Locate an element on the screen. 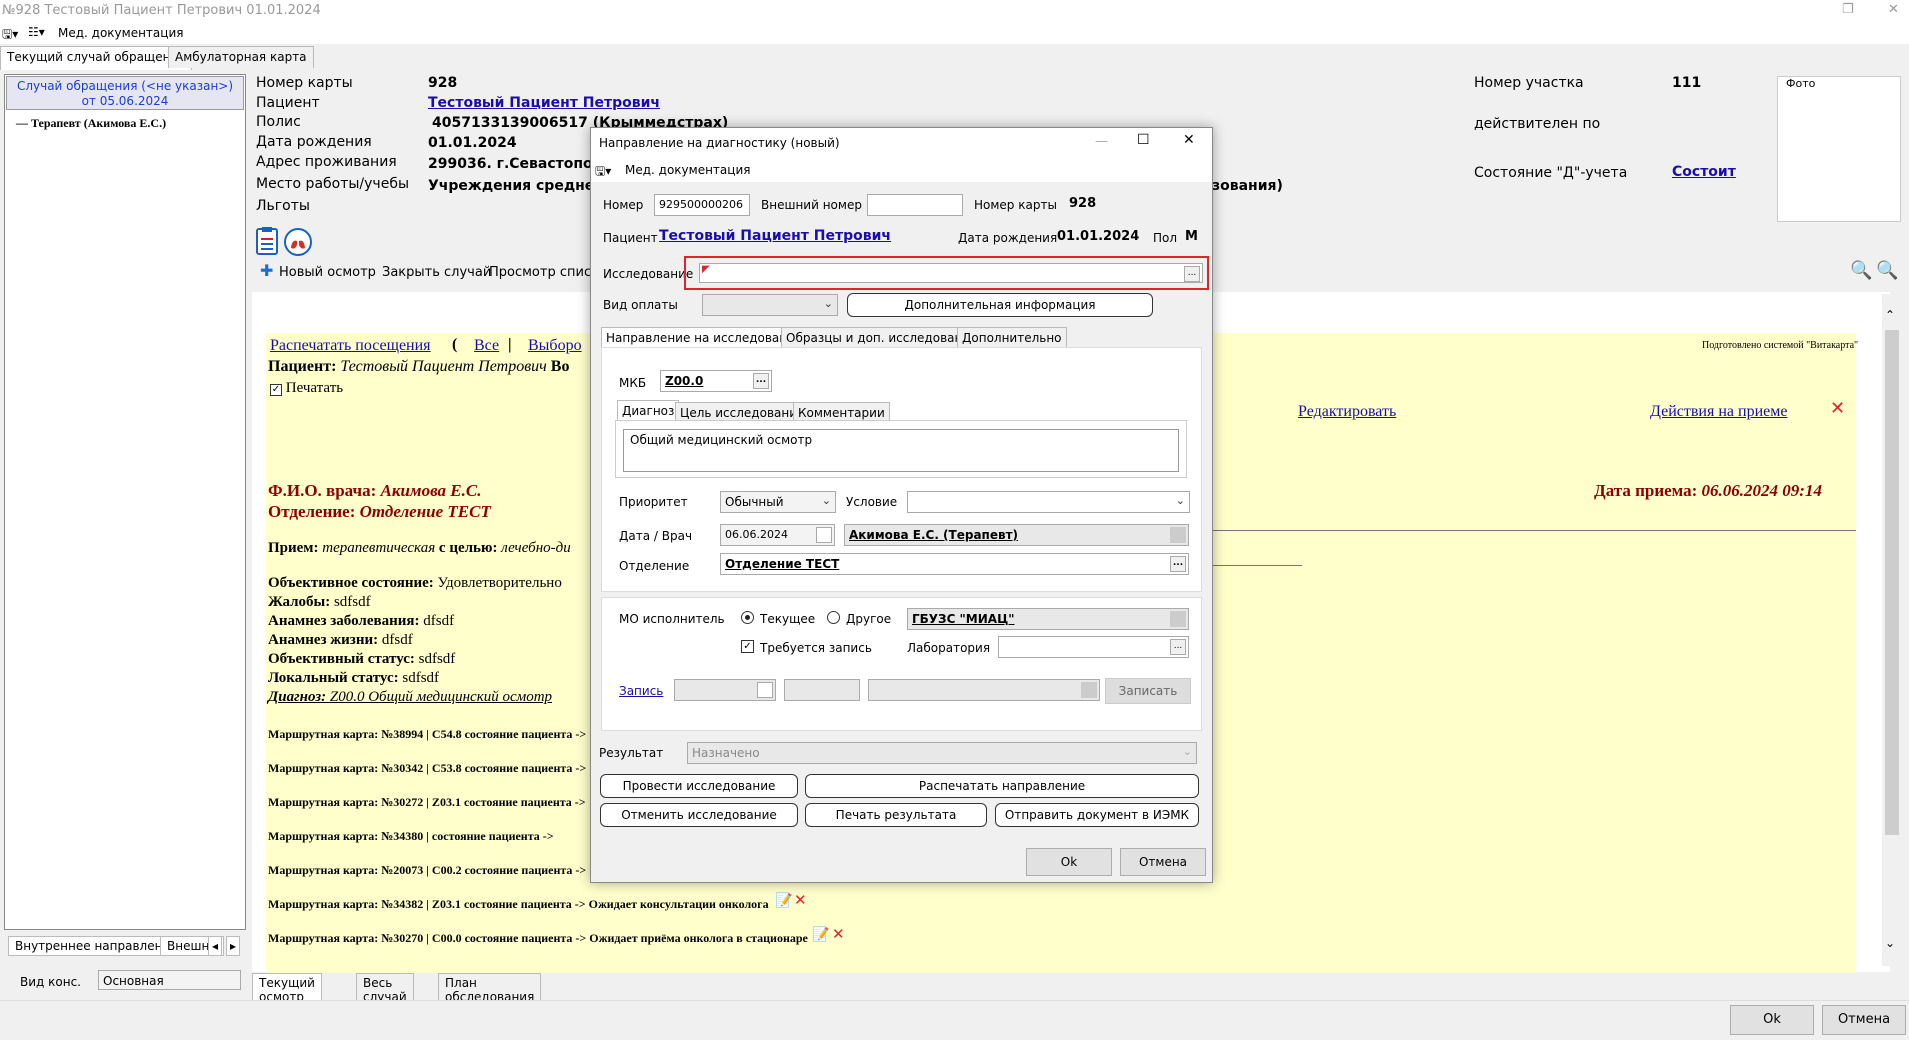 Image resolution: width=1909 pixels, height=1040 pixels. scroll-up-icon: ⌃ is located at coordinates (1890, 315).